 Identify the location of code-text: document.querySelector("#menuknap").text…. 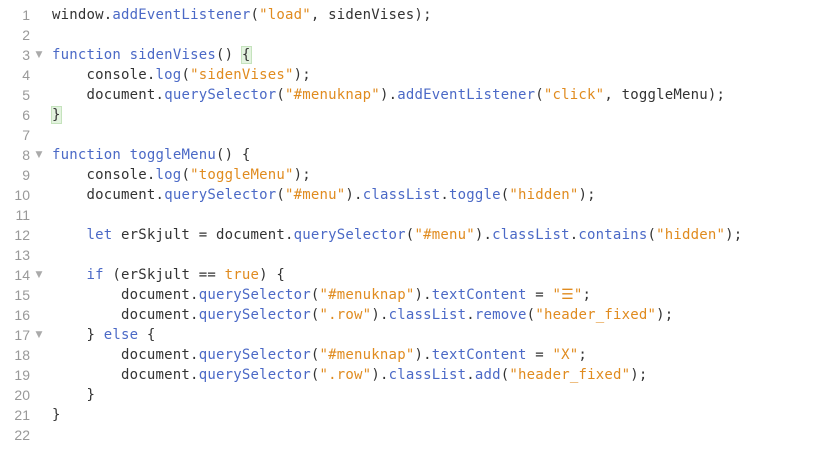
(319, 355).